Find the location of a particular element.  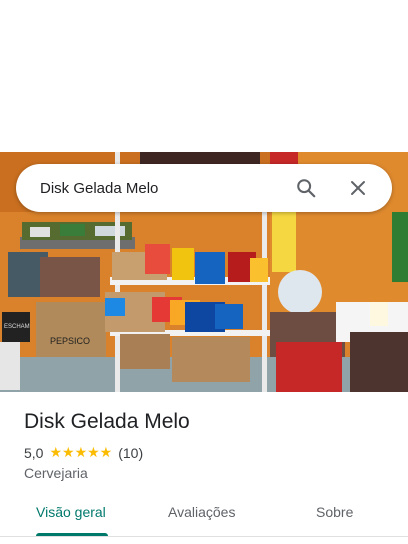

rating-row: 5,0 ★★★★★ (10) is located at coordinates (83, 452).